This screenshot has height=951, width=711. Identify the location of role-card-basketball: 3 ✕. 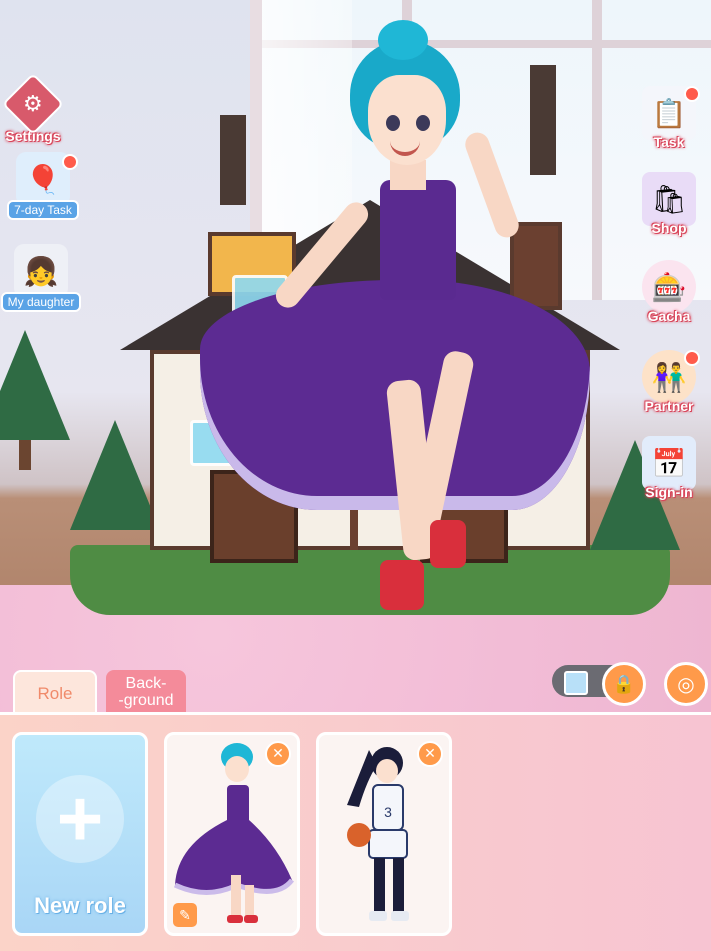
(384, 834).